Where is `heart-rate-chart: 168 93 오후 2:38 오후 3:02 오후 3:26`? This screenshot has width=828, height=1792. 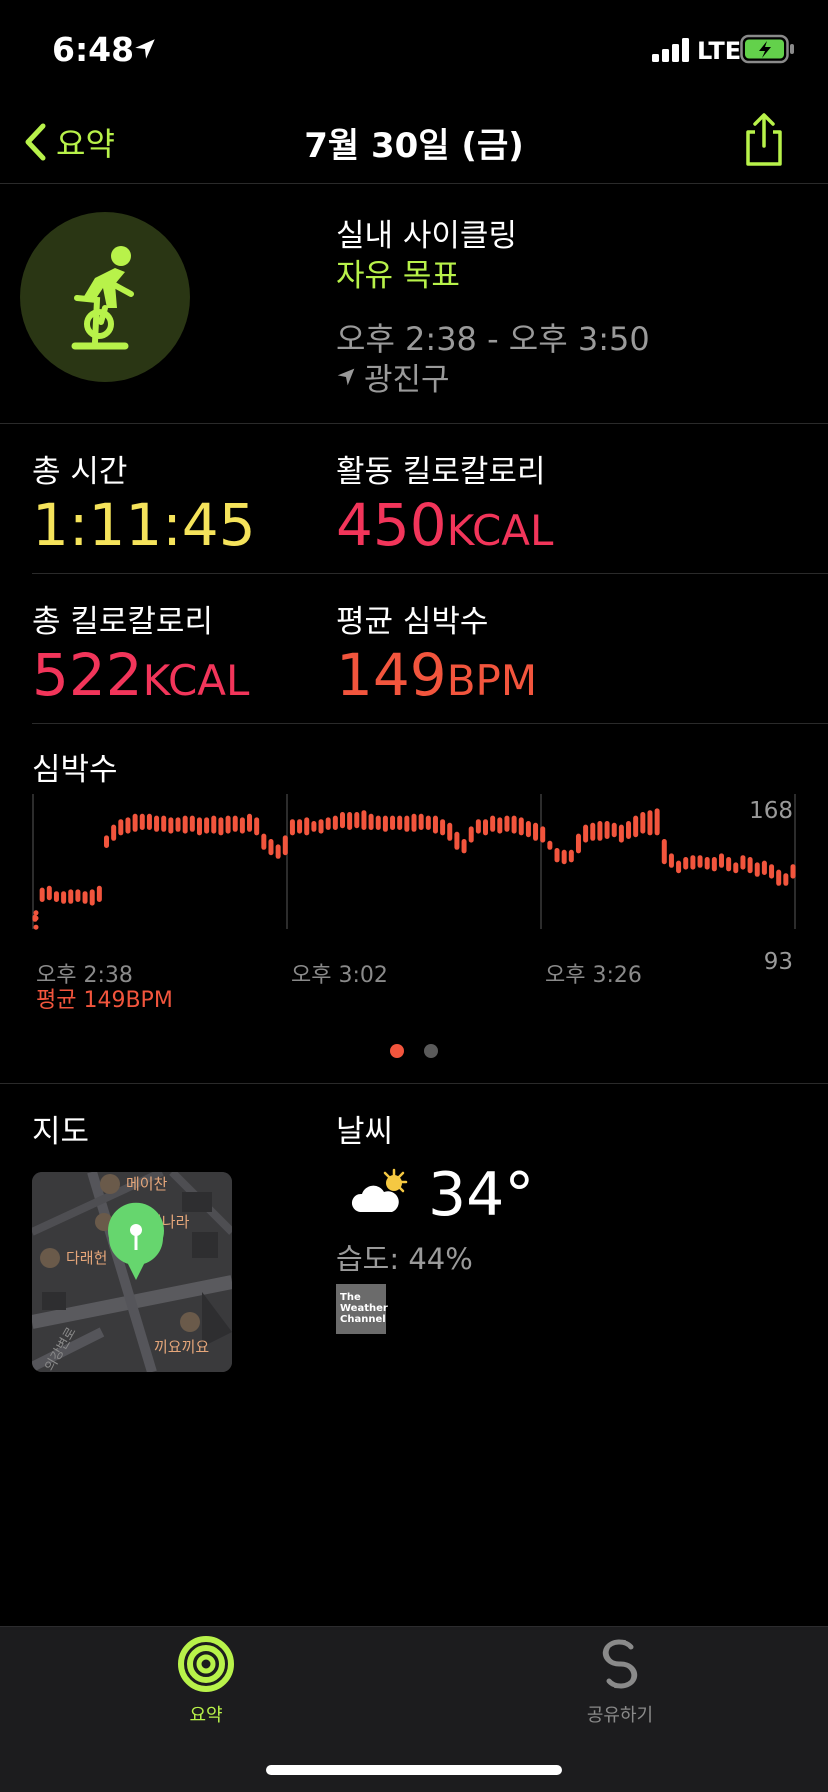
heart-rate-chart: 168 93 오후 2:38 오후 3:02 오후 3:26 is located at coordinates (414, 889).